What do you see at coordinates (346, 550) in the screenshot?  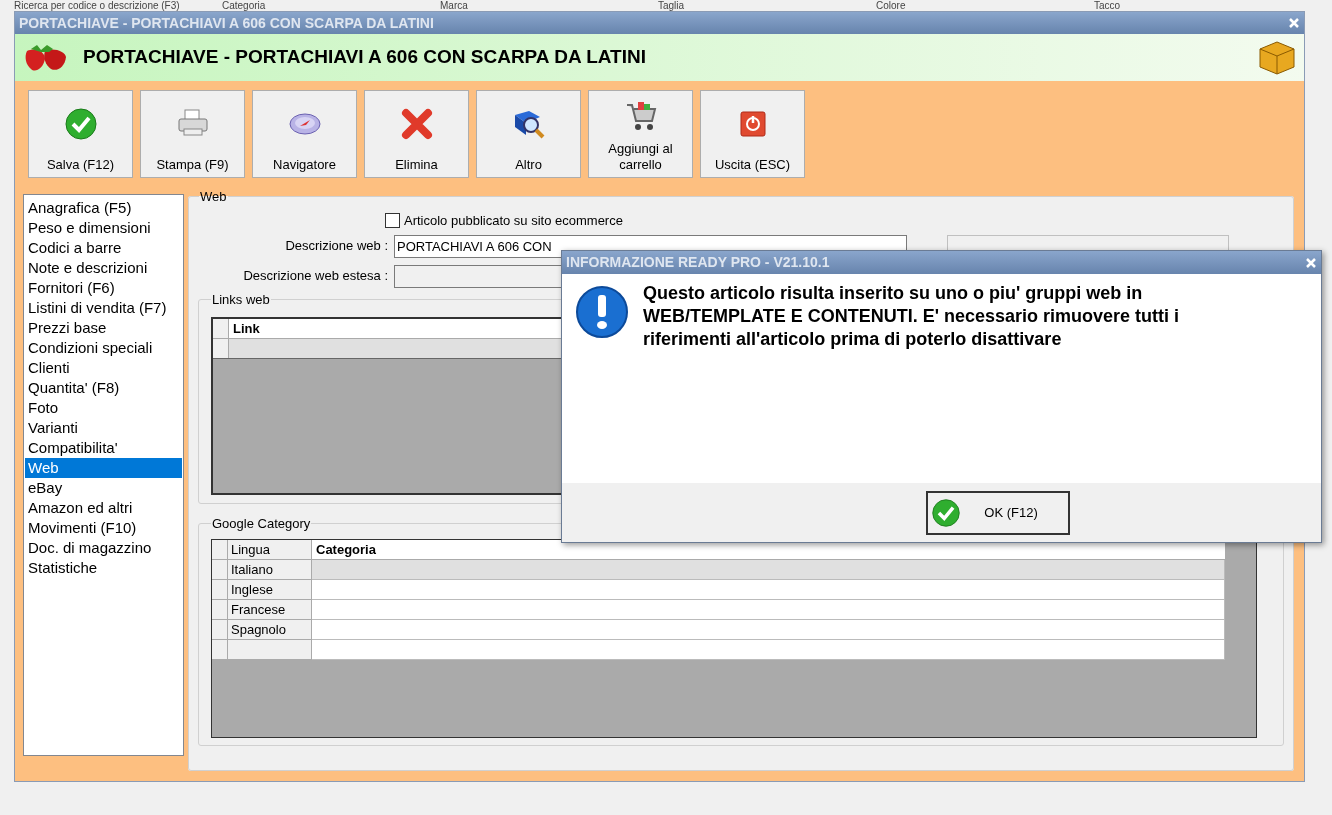 I see `column-header: Categoria` at bounding box center [346, 550].